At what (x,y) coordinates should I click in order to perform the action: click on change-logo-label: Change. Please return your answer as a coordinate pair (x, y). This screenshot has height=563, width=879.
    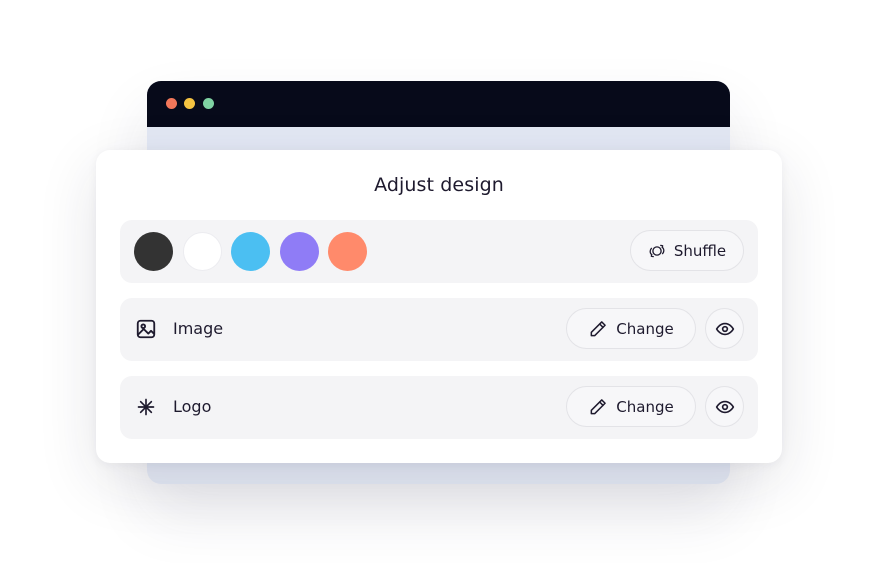
    Looking at the image, I should click on (645, 406).